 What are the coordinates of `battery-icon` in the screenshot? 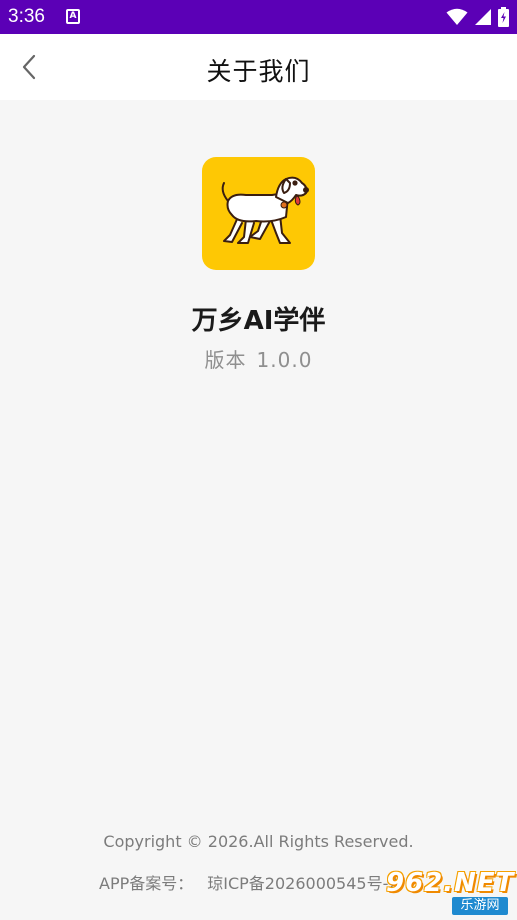 It's located at (503, 17).